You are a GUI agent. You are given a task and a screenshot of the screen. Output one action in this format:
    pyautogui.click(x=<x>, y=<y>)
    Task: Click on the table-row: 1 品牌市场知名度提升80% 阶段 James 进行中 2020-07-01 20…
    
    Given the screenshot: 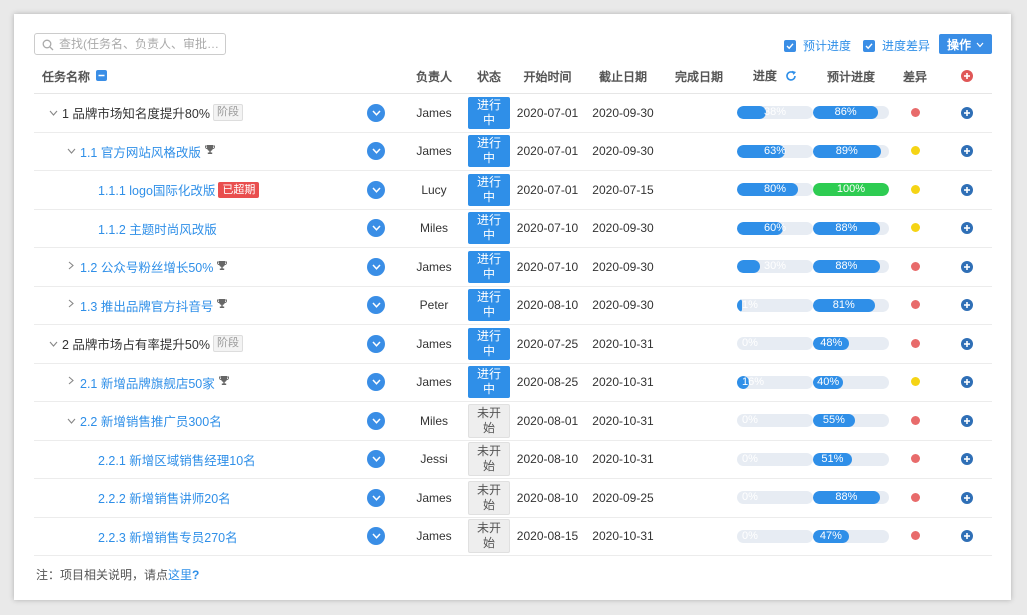 What is the action you would take?
    pyautogui.click(x=513, y=113)
    